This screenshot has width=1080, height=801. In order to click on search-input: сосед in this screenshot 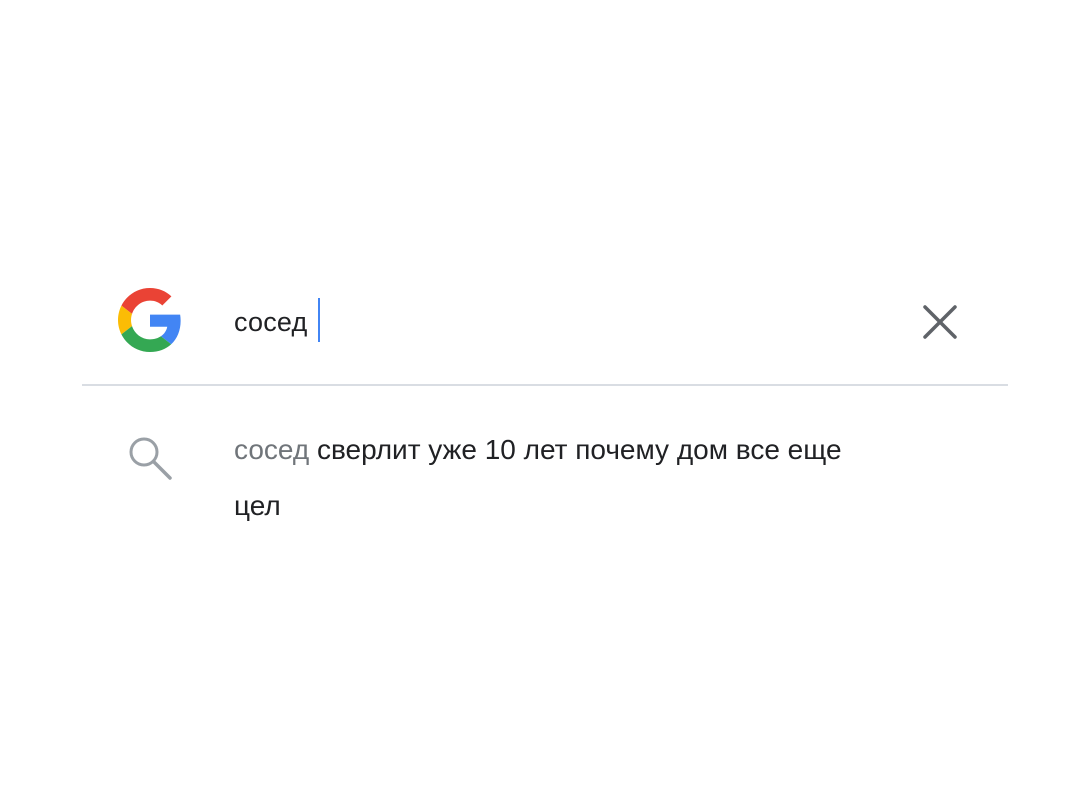, I will do `click(277, 320)`.